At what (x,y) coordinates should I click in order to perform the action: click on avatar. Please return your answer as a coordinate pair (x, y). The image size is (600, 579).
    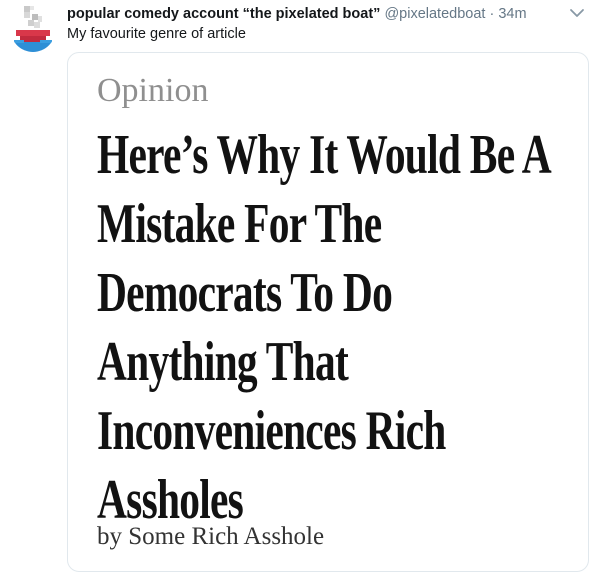
    Looking at the image, I should click on (33, 28).